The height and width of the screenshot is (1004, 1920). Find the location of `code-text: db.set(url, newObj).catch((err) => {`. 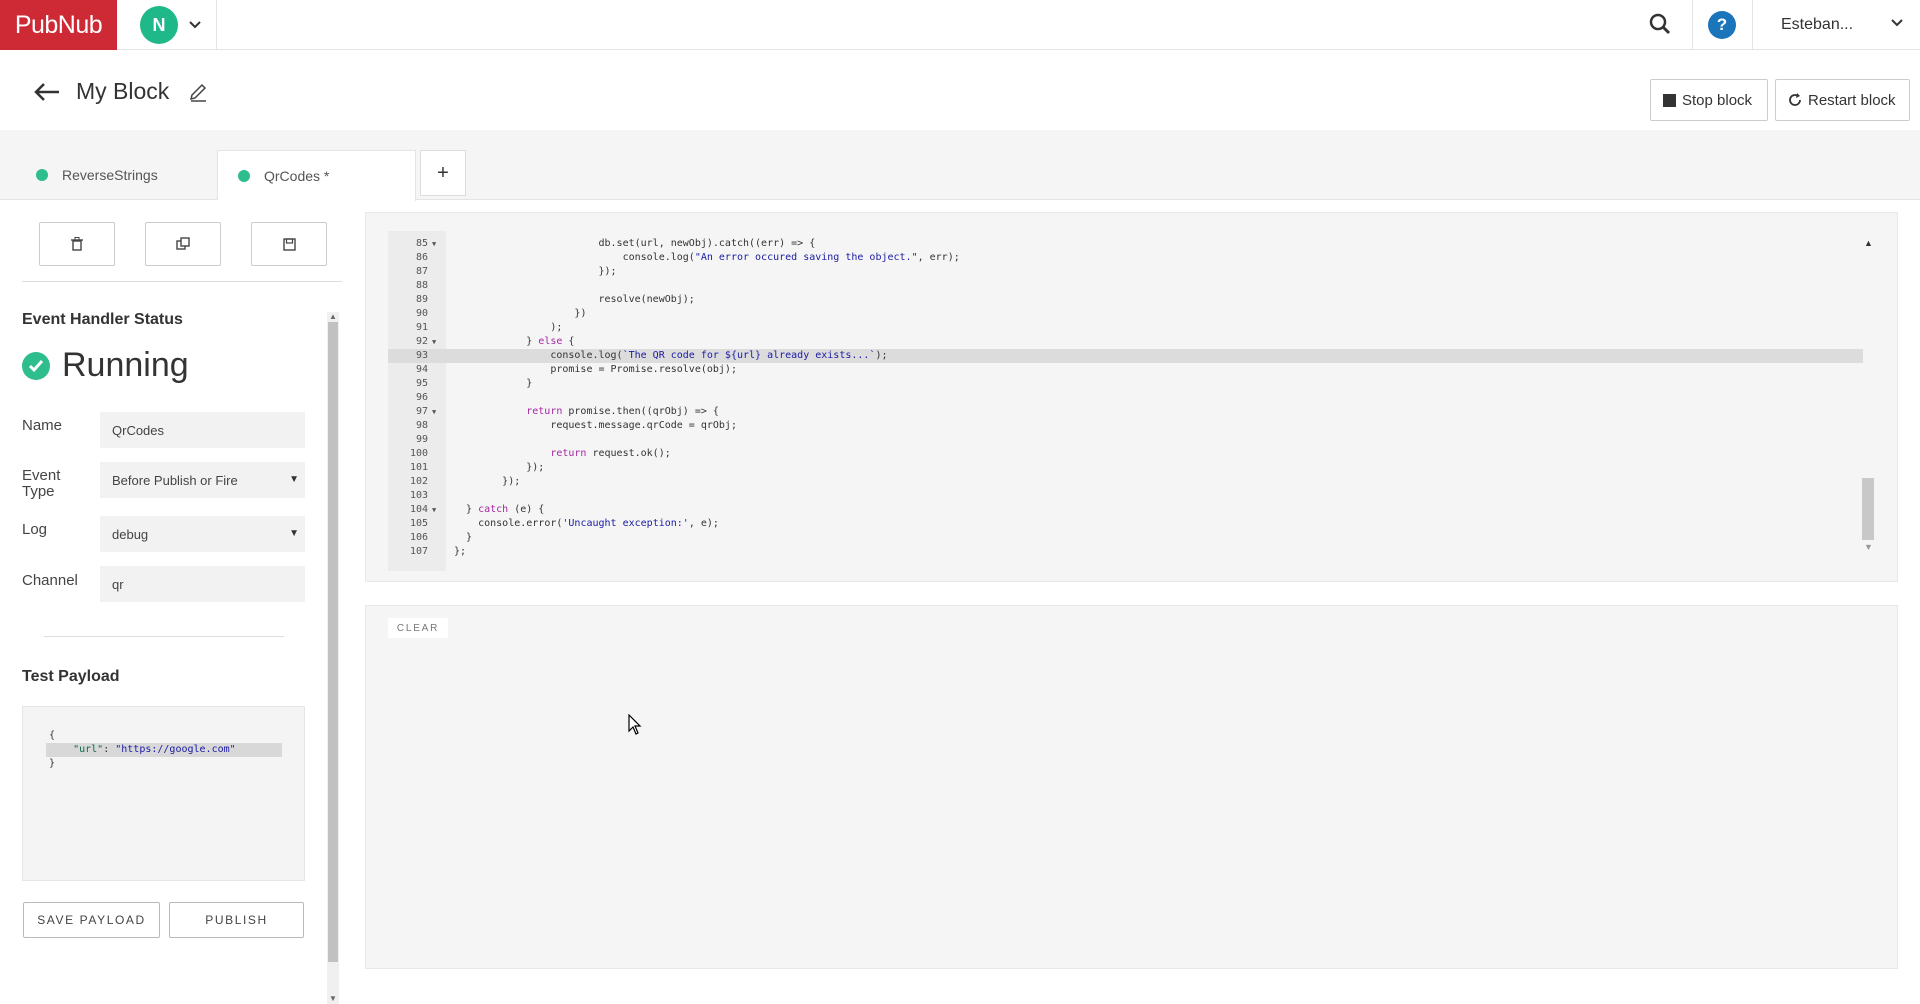

code-text: db.set(url, newObj).catch((err) => { is located at coordinates (630, 244).